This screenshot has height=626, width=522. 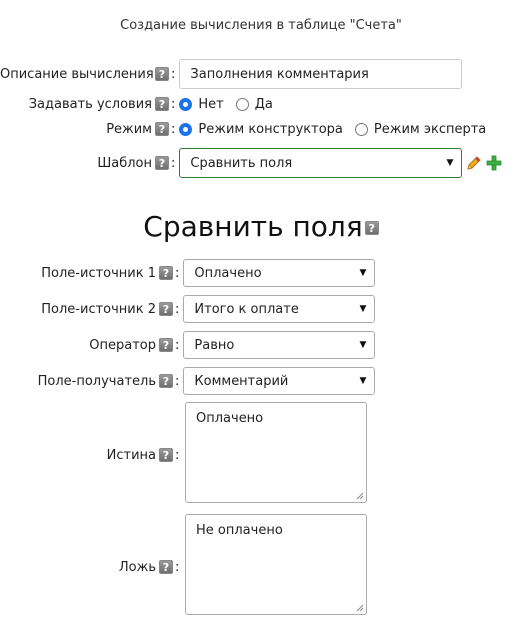 What do you see at coordinates (228, 273) in the screenshot?
I see `source1-select-value: Оплачено` at bounding box center [228, 273].